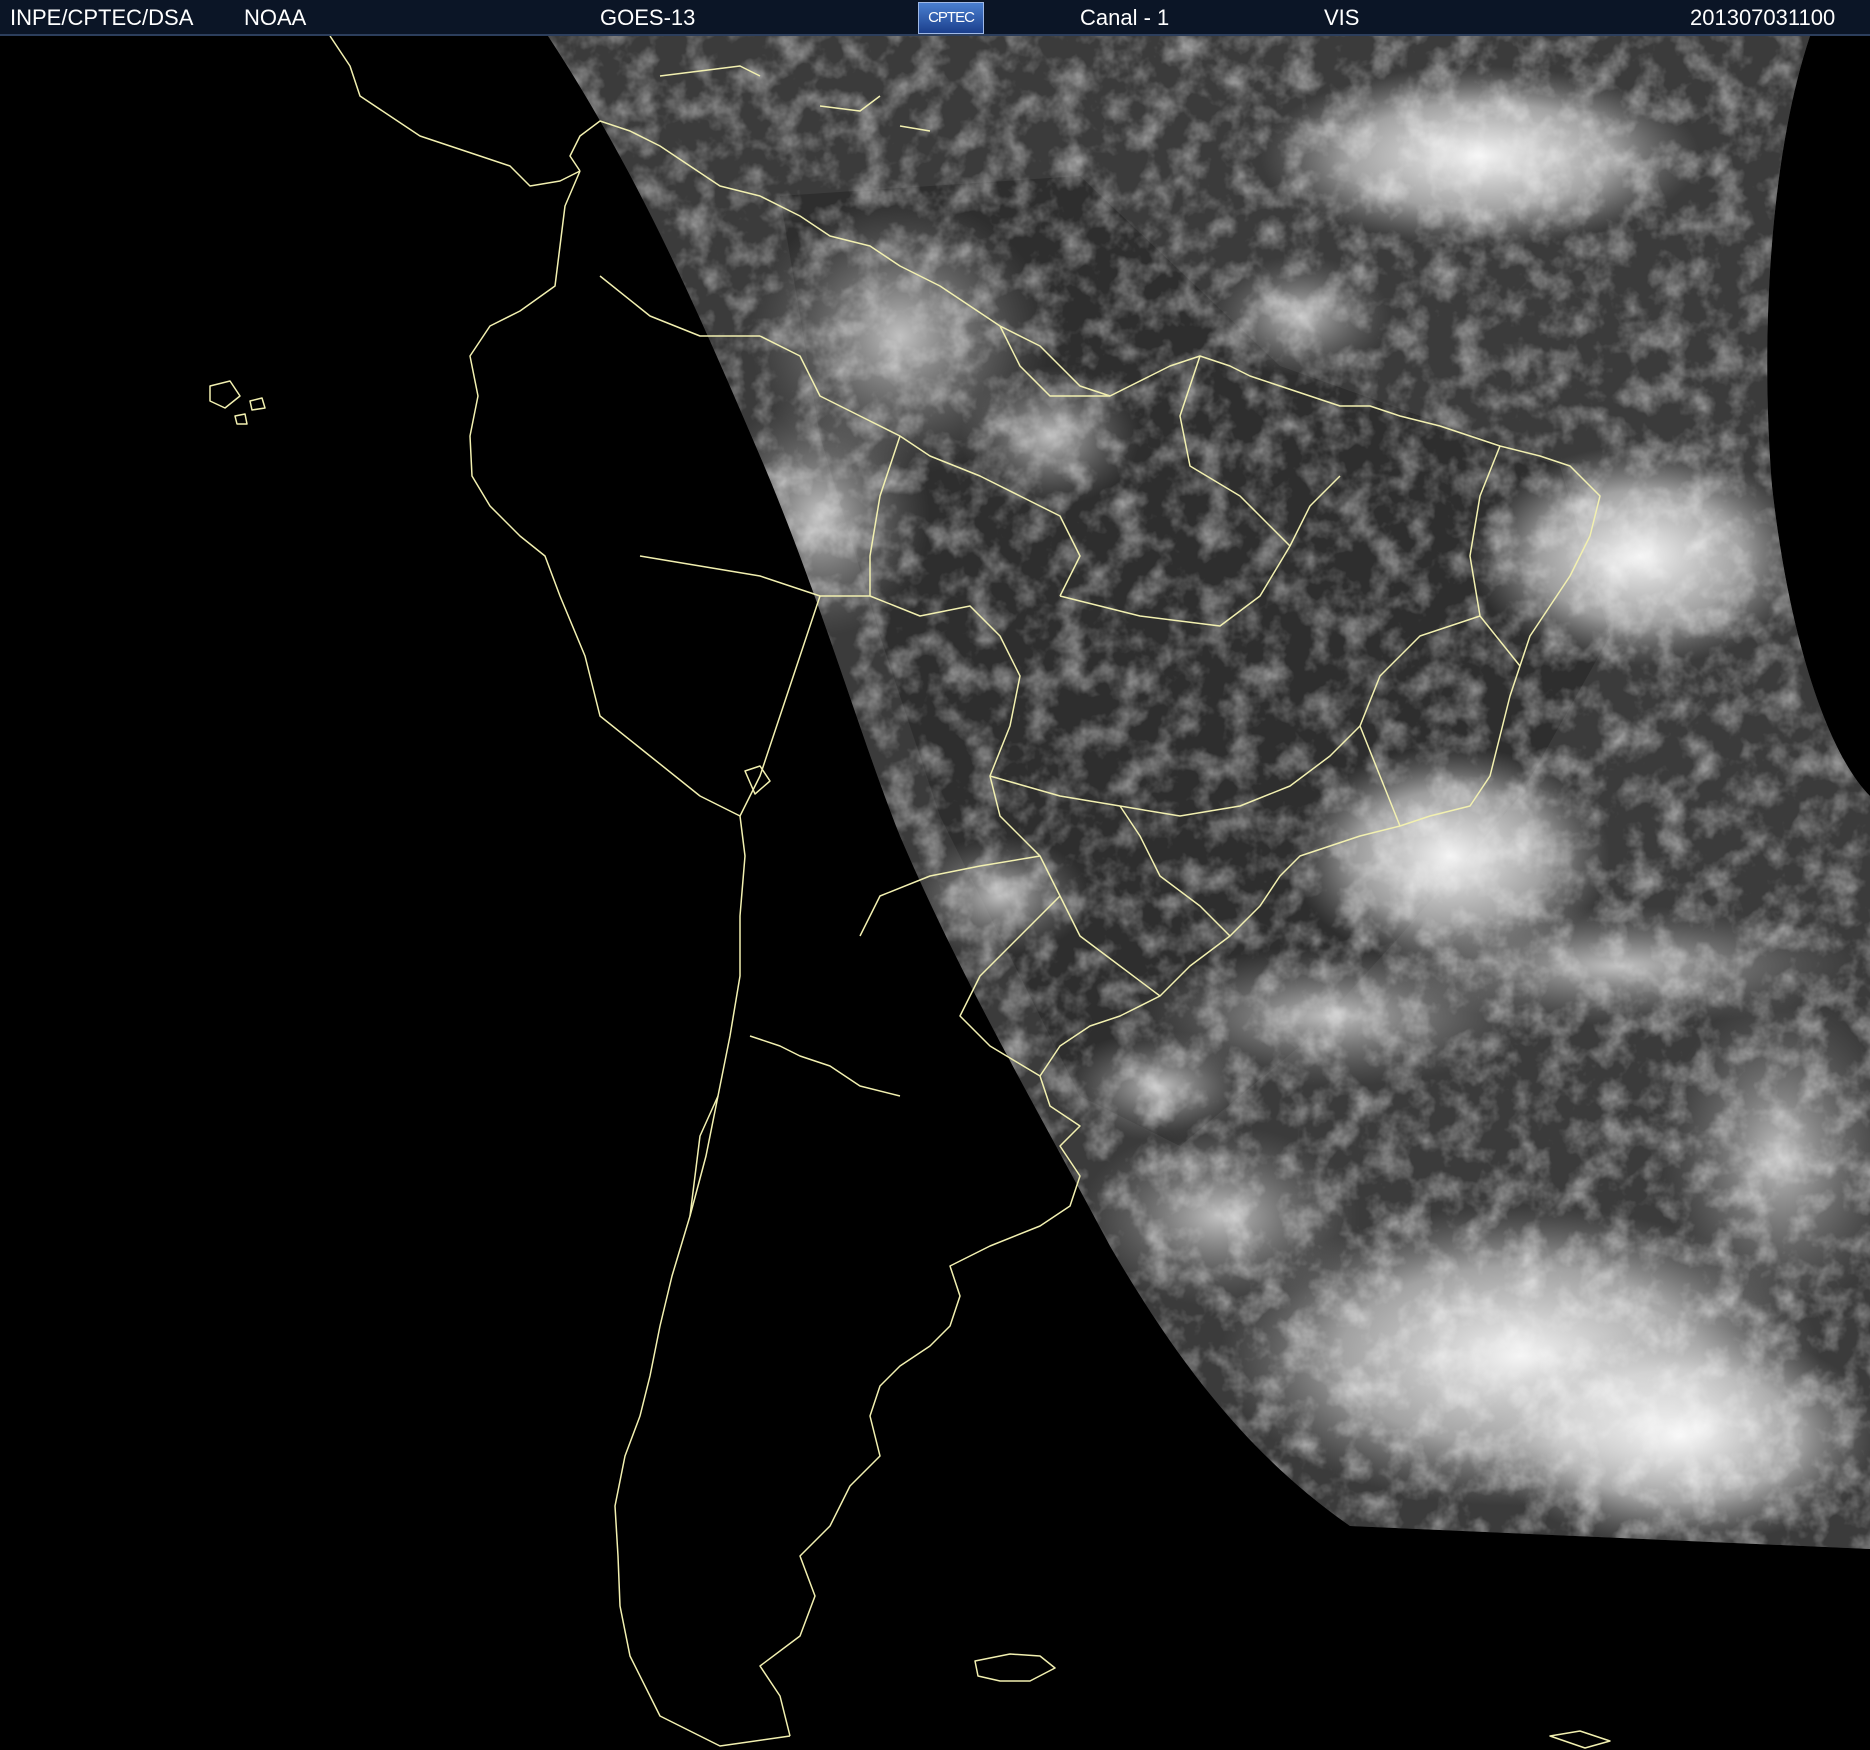 This screenshot has width=1870, height=1750. Describe the element at coordinates (1125, 17) in the screenshot. I see `channel-label: Canal - 1` at that location.